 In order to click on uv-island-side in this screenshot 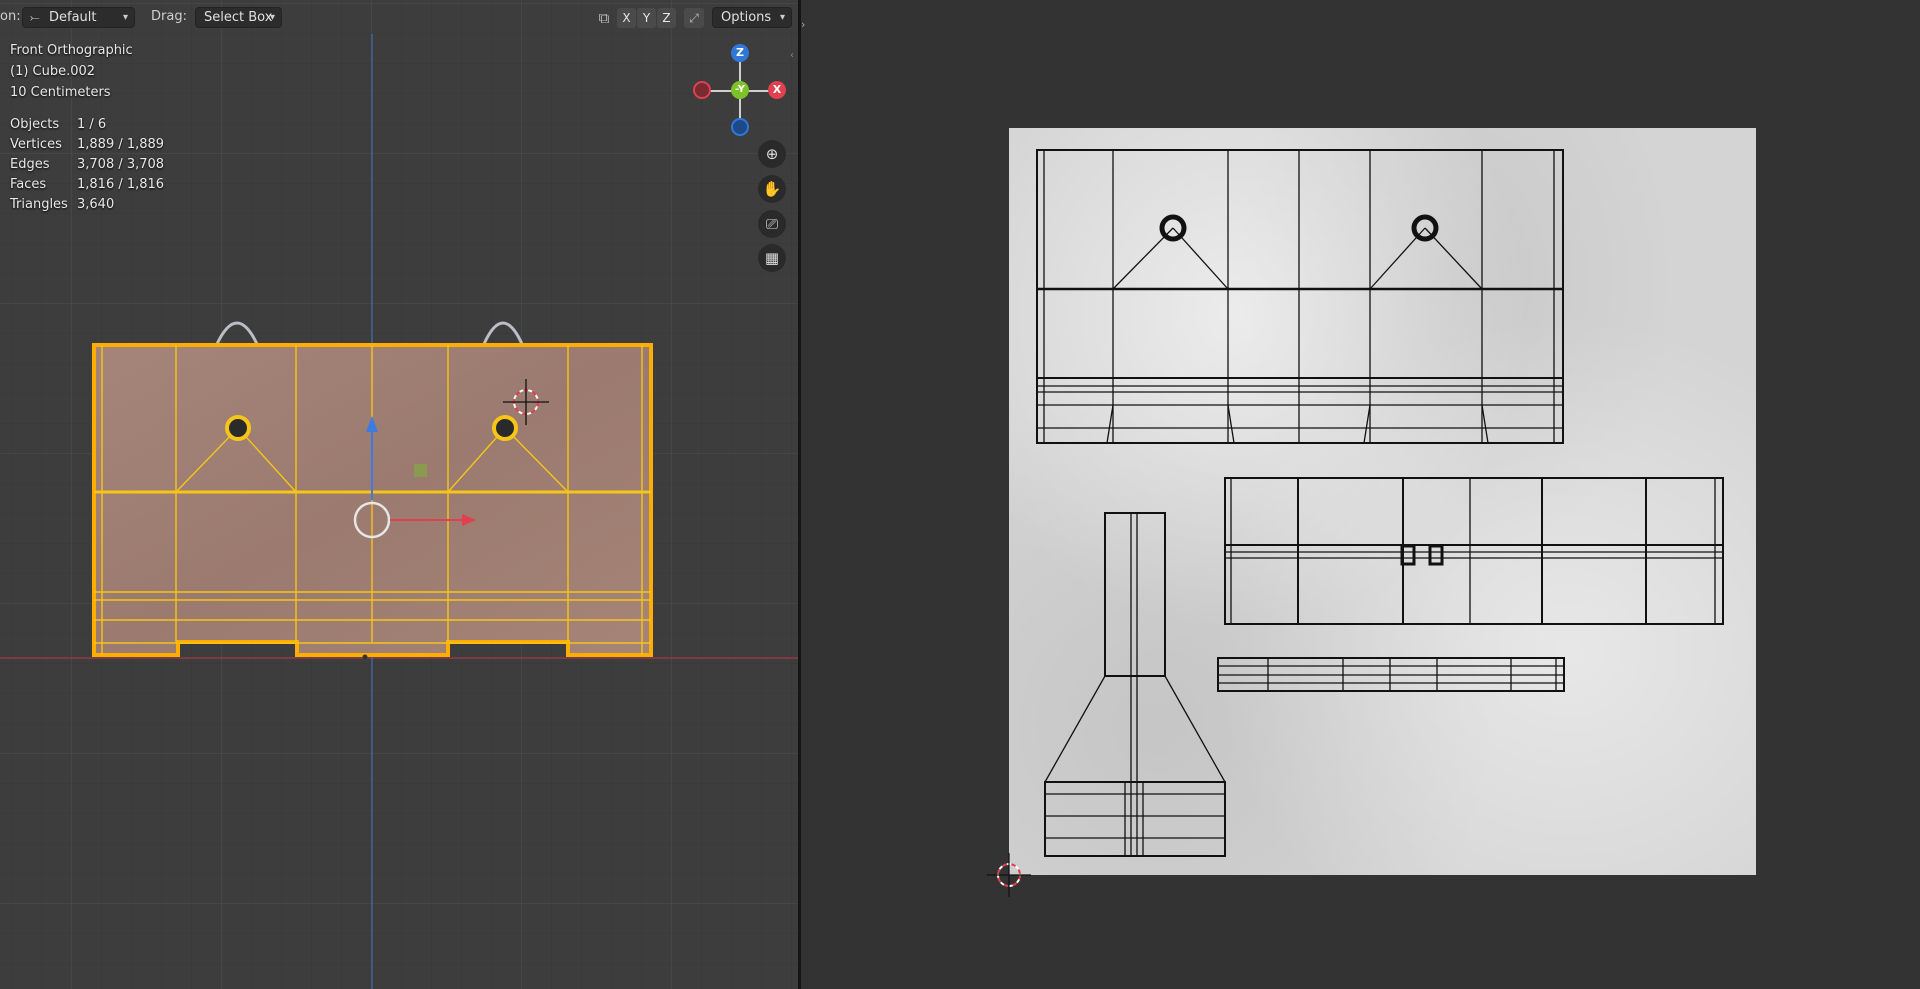, I will do `click(1474, 551)`.